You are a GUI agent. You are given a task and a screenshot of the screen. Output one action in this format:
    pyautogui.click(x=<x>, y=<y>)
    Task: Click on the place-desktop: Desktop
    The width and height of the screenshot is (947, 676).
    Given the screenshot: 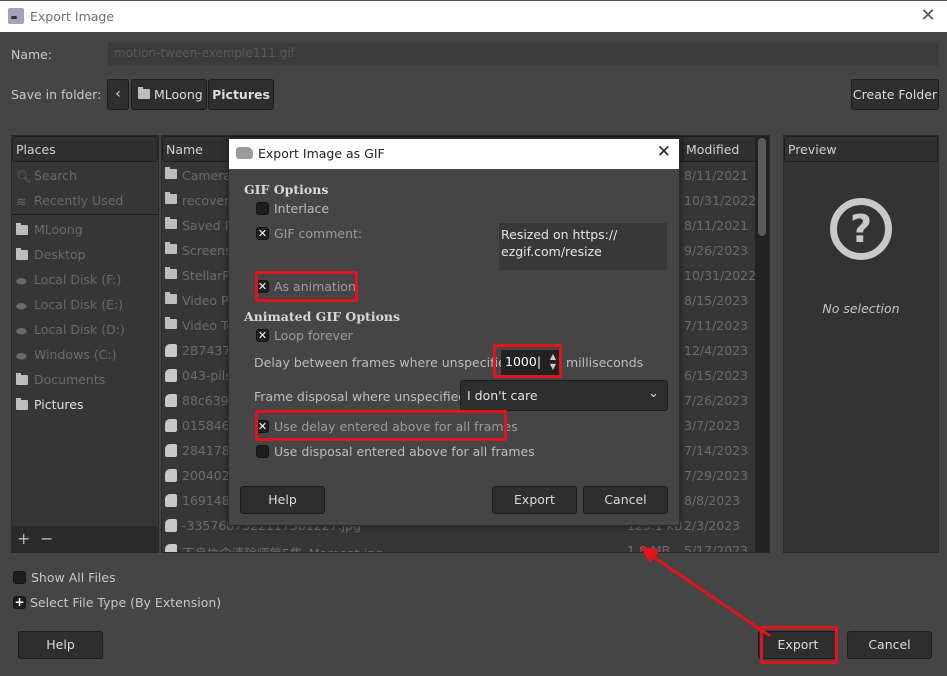 What is the action you would take?
    pyautogui.click(x=51, y=255)
    